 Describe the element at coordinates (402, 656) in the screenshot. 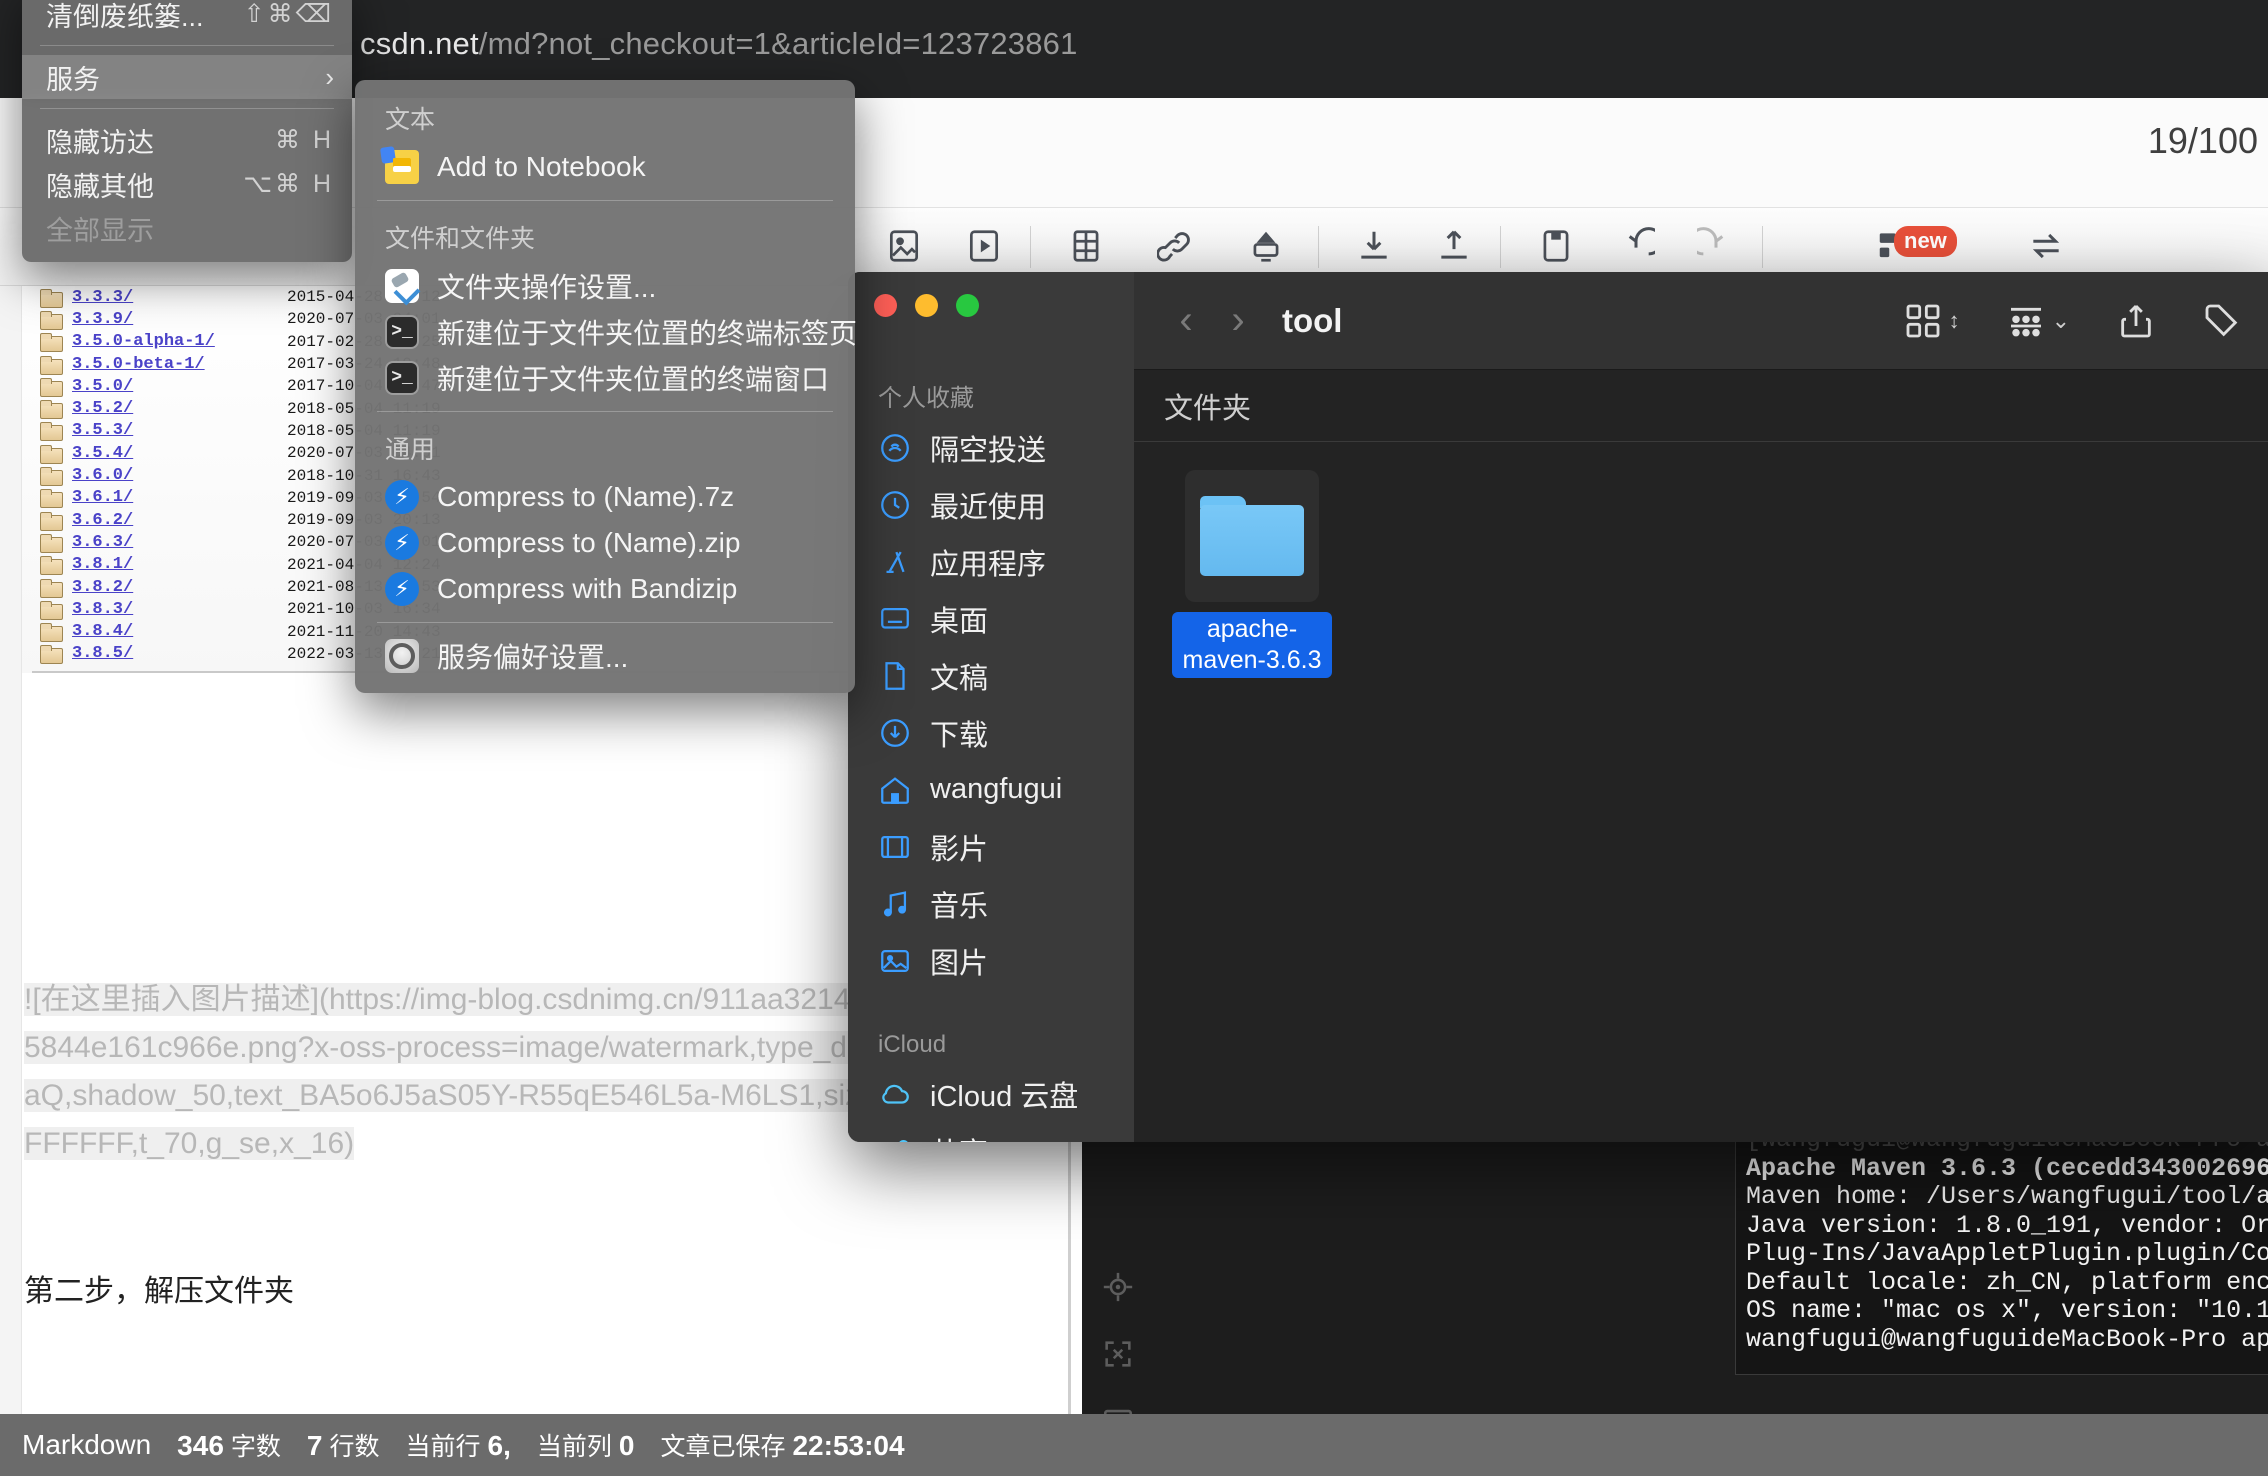

I see `services-prefs-icon` at that location.